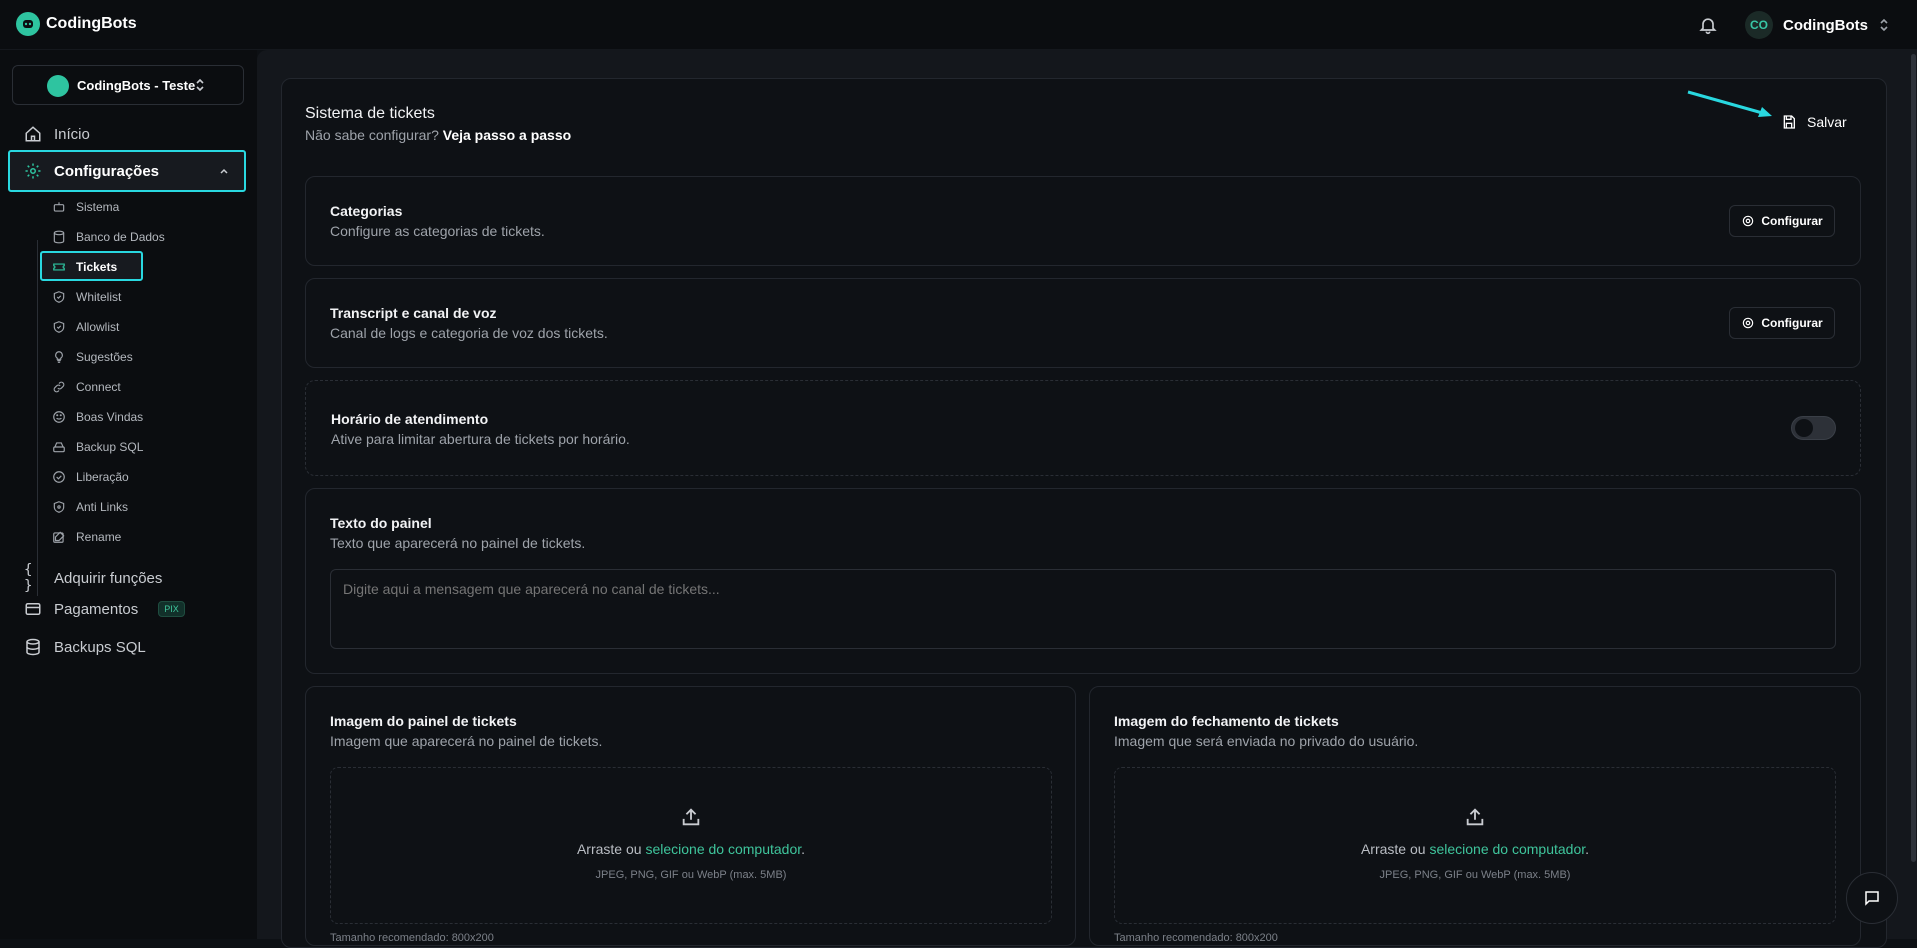  Describe the element at coordinates (1226, 721) in the screenshot. I see `imagem-fechamento-title: Imagem do fechamento de tickets` at that location.